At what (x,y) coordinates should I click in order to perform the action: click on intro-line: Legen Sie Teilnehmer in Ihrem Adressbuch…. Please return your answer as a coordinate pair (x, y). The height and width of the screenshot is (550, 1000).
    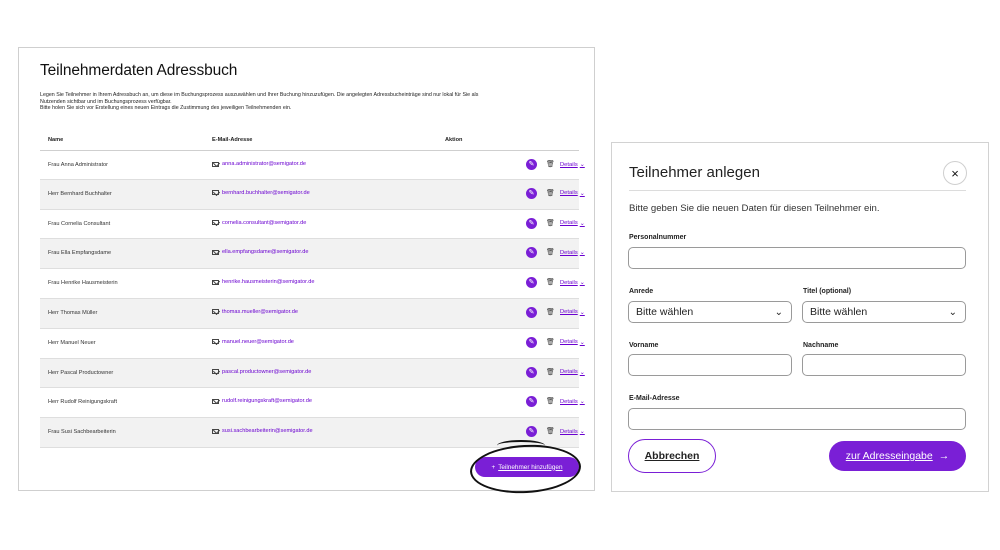
    Looking at the image, I should click on (259, 95).